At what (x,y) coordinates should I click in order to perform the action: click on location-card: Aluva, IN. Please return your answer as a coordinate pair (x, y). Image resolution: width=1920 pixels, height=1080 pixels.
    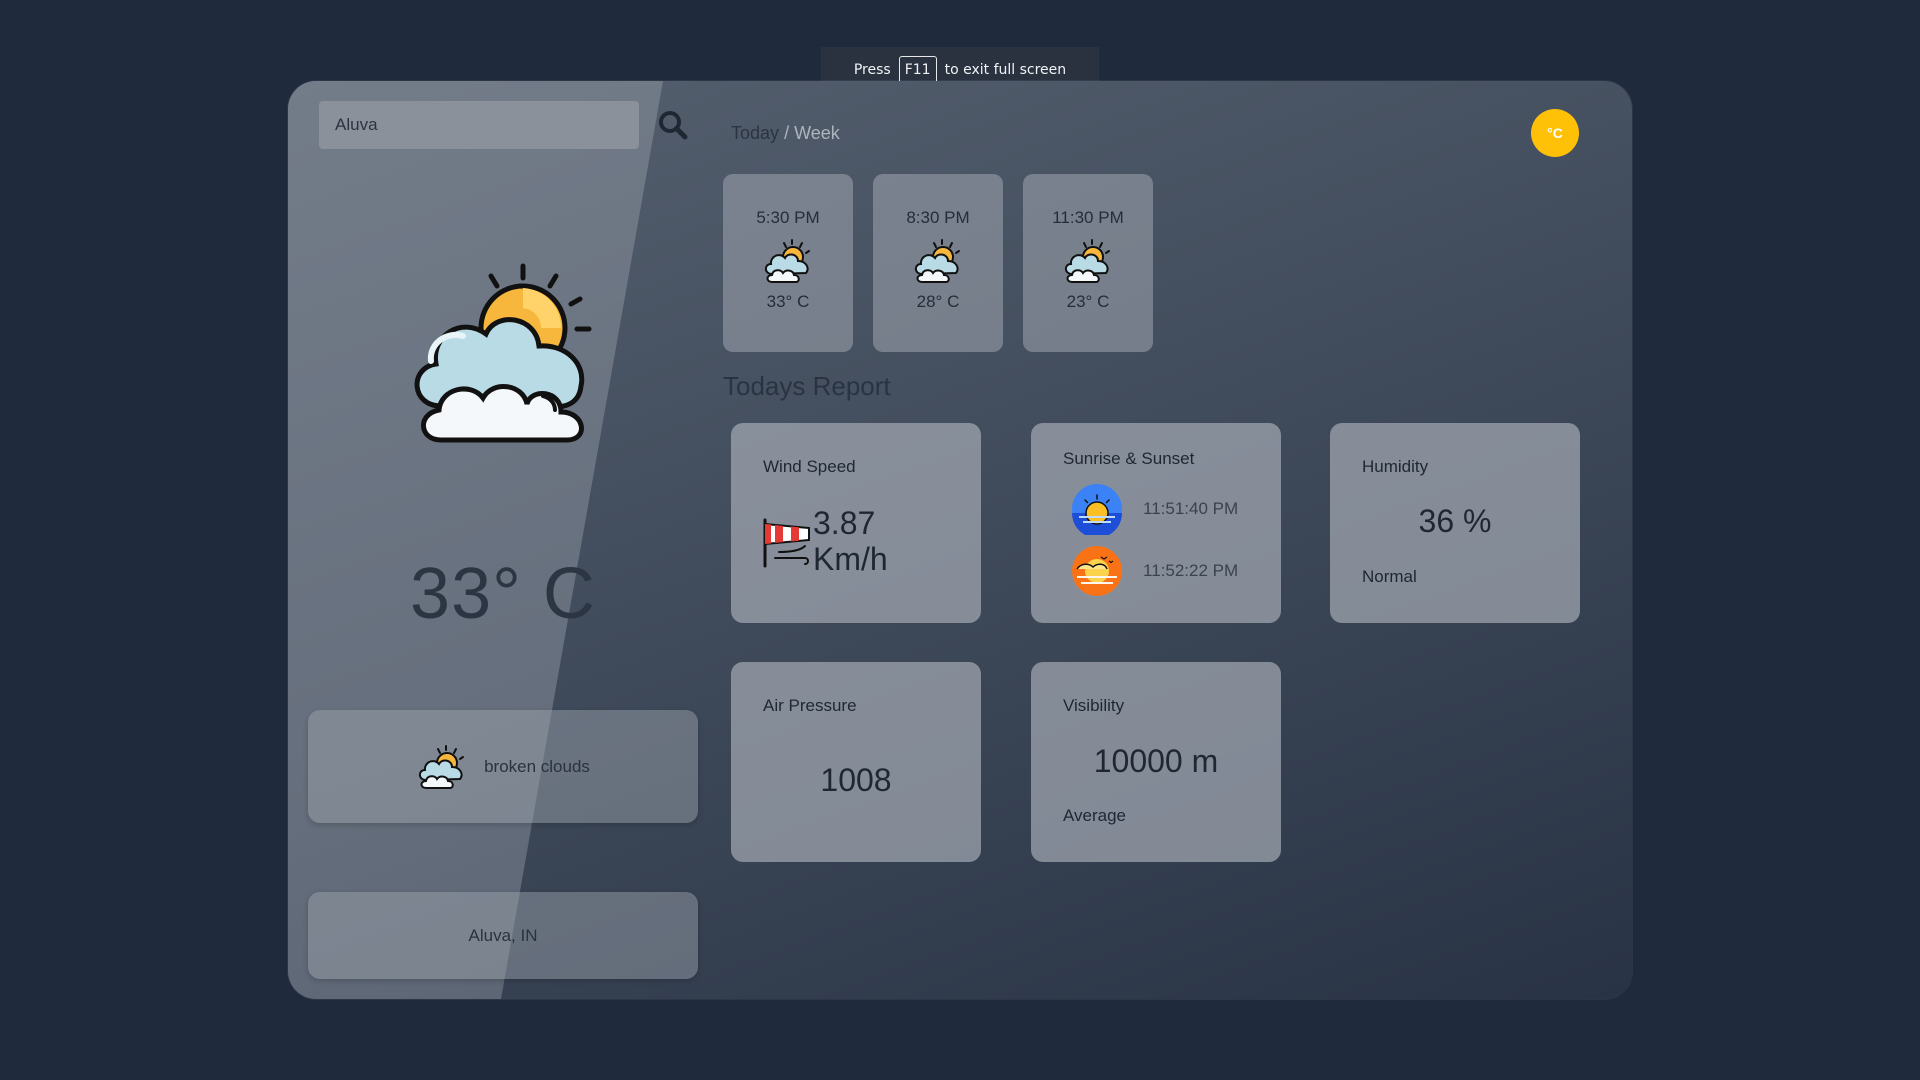
    Looking at the image, I should click on (503, 935).